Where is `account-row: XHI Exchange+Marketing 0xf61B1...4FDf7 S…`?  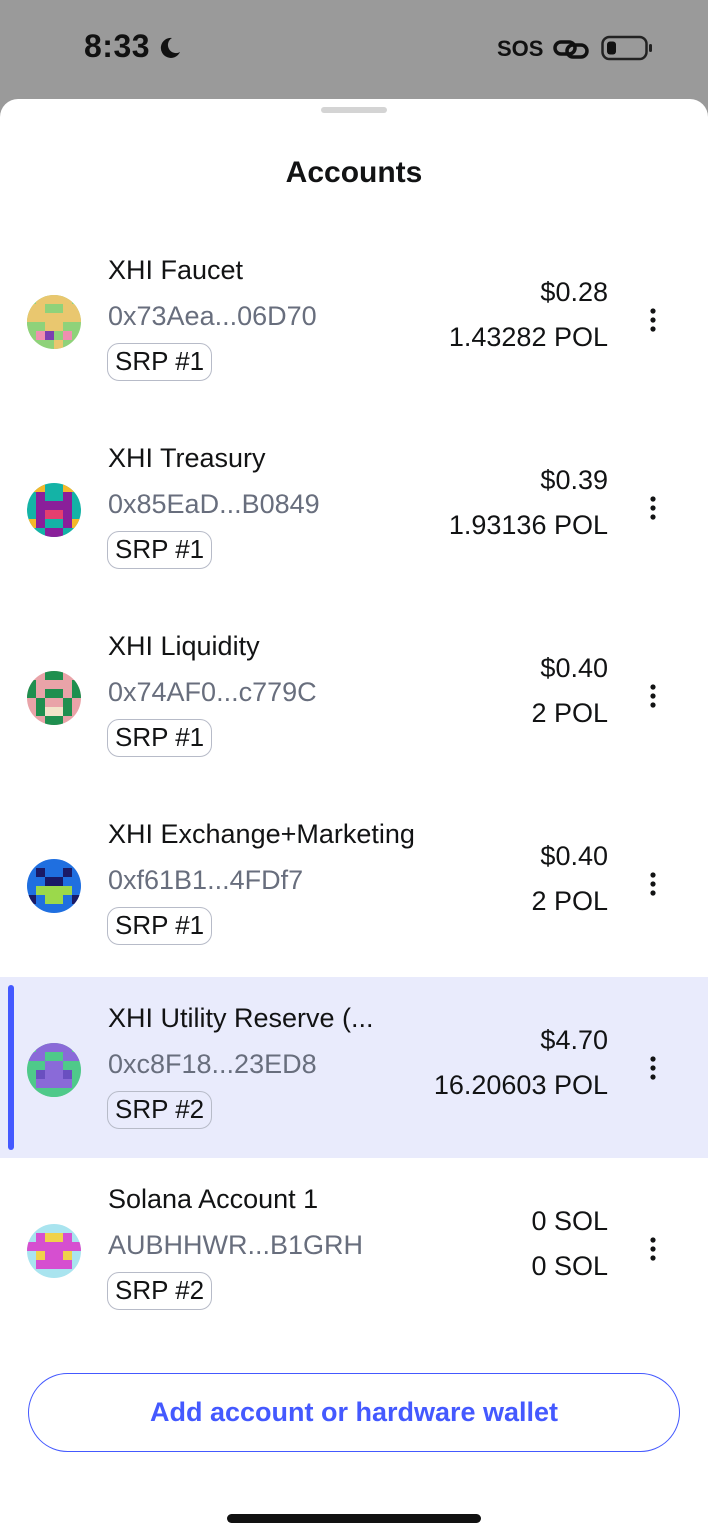
account-row: XHI Exchange+Marketing 0xf61B1...4FDf7 S… is located at coordinates (354, 883).